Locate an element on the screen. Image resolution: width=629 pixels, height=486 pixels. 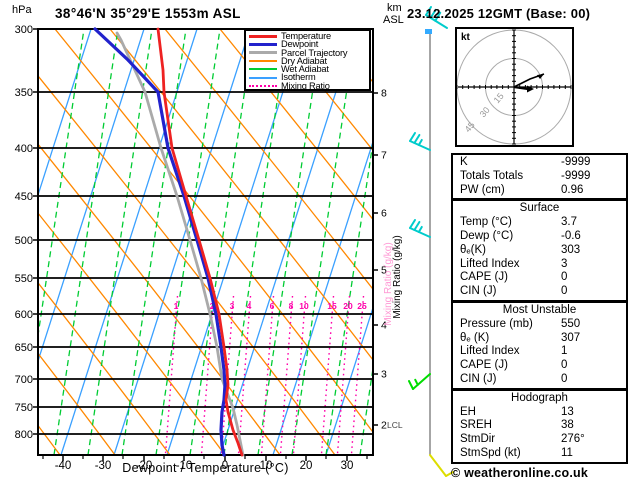
table-section-header: Surface is located at coordinates (539, 208).